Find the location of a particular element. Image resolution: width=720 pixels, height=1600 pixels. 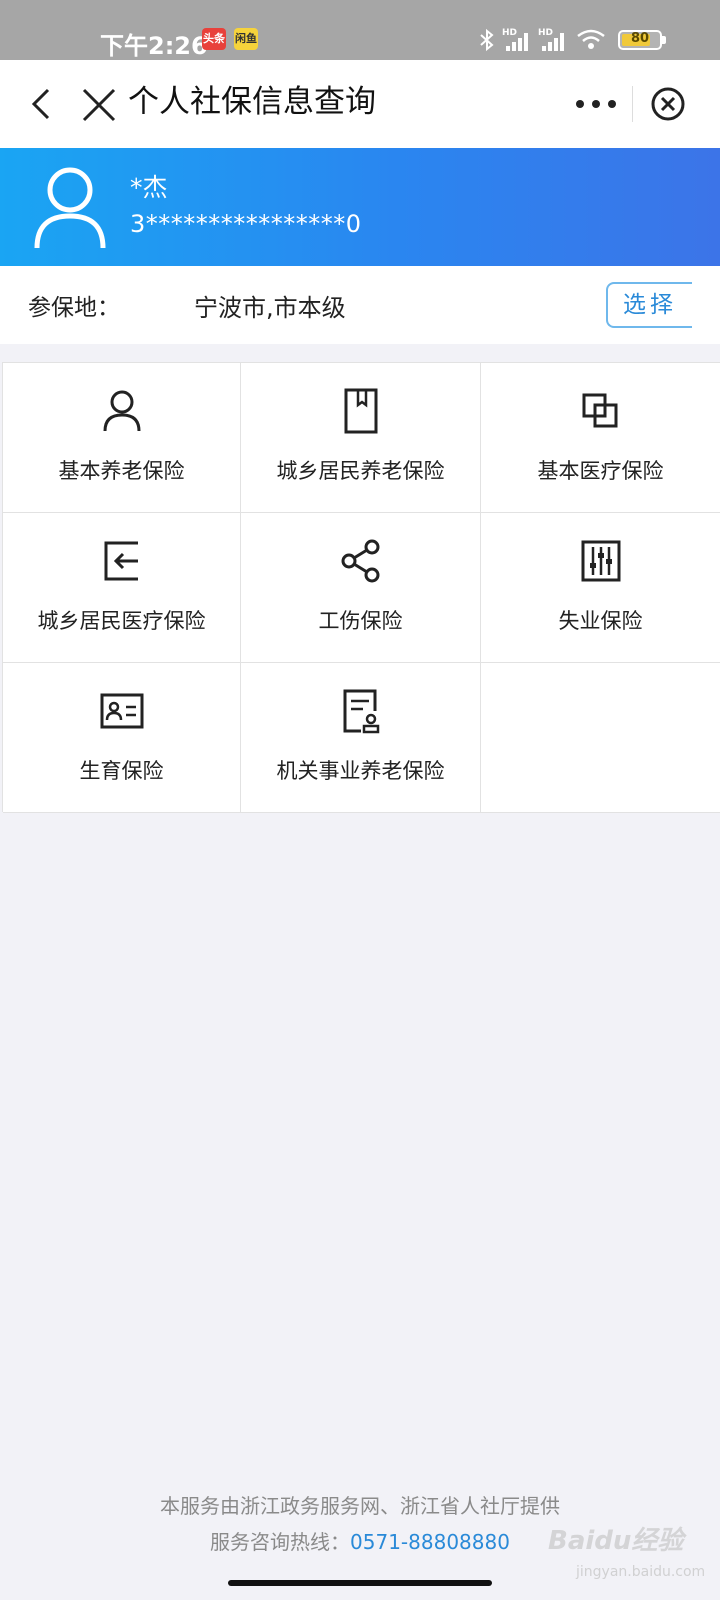

empty-cell is located at coordinates (600, 738).